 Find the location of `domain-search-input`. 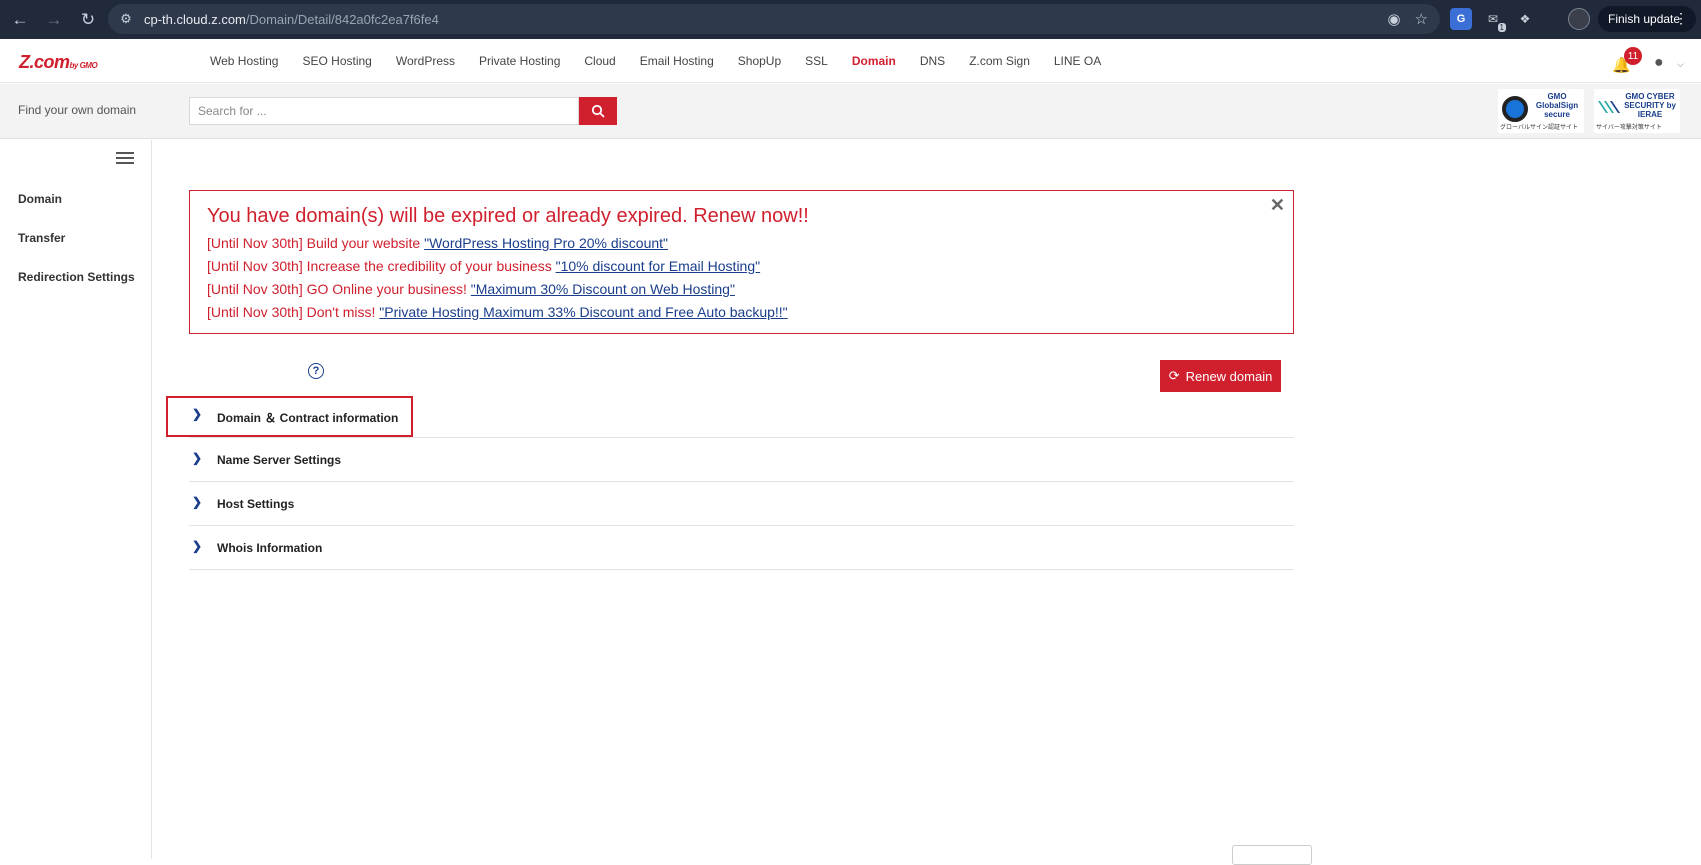

domain-search-input is located at coordinates (384, 111).